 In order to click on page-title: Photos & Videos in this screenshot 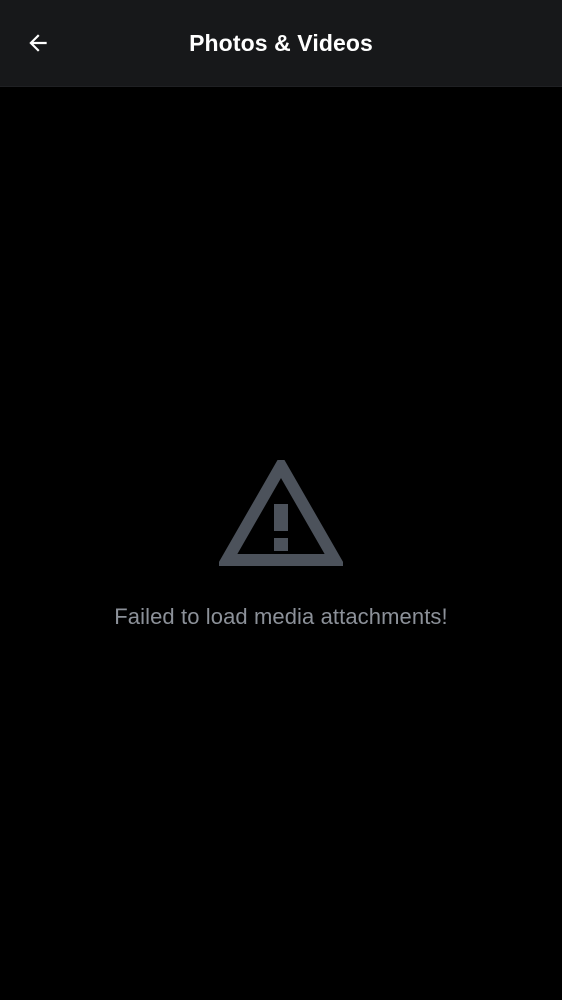, I will do `click(281, 43)`.